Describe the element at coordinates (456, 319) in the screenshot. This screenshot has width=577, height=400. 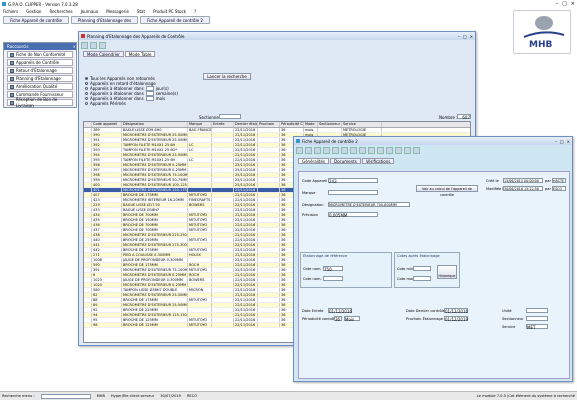
I see `prochain-field: 01/12/2019` at that location.